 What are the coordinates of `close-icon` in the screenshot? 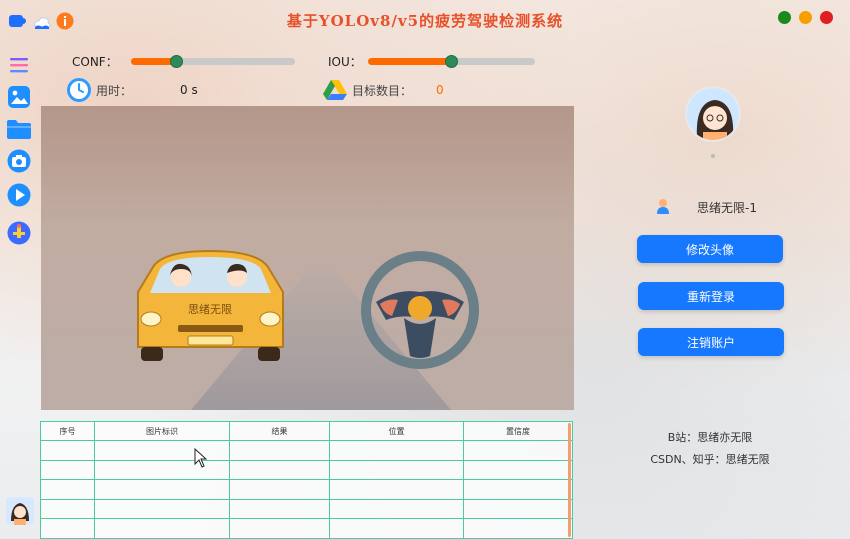 It's located at (826, 17).